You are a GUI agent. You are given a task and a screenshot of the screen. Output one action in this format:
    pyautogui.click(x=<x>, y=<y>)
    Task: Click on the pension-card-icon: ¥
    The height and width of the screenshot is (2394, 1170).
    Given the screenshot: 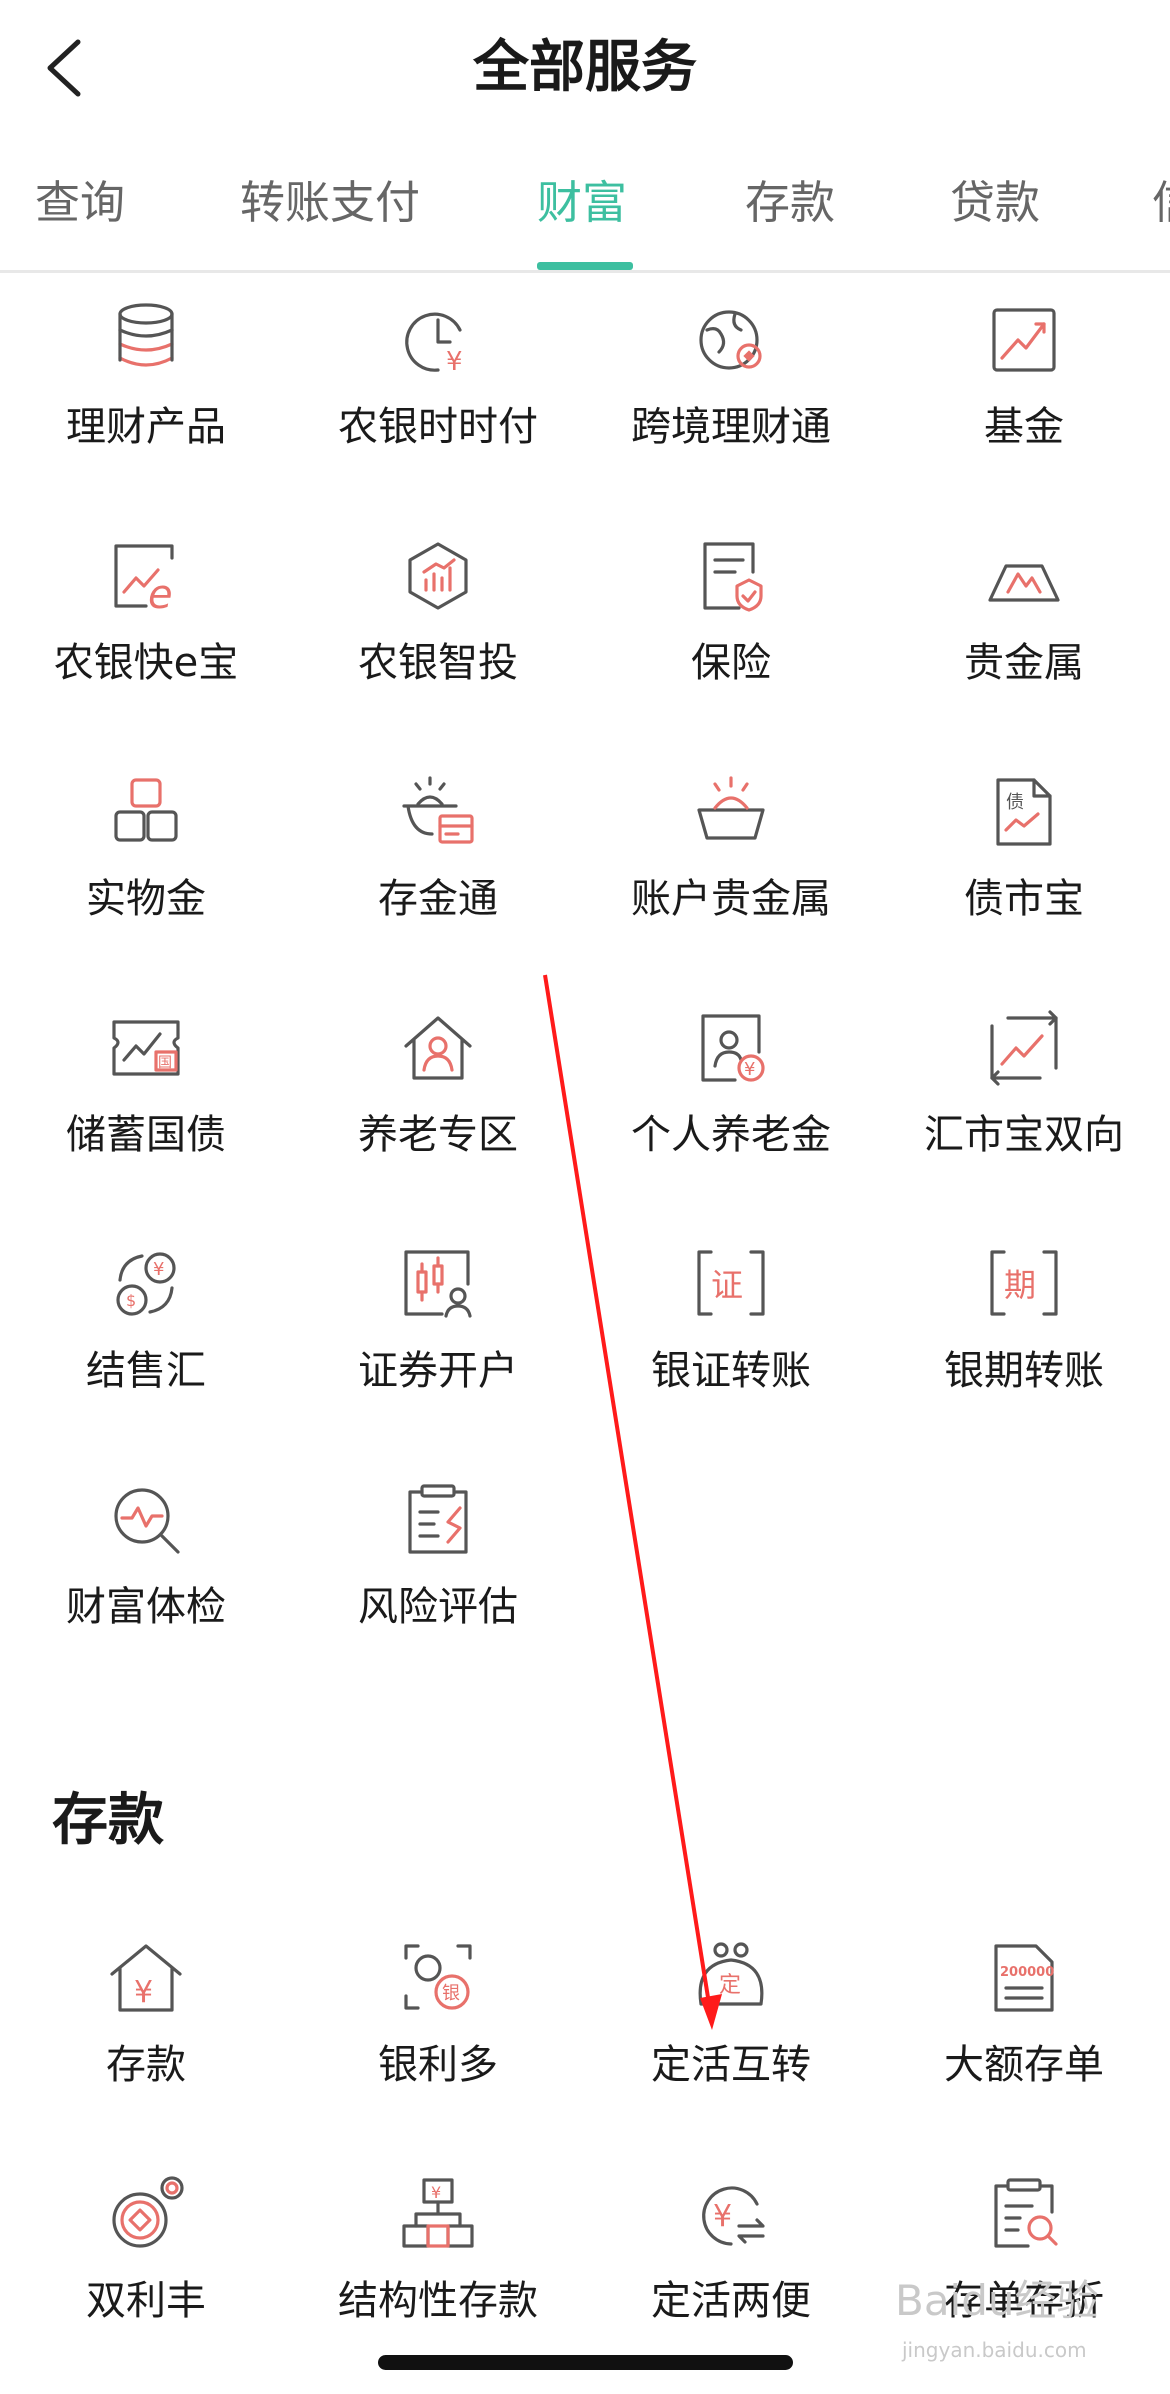 What is the action you would take?
    pyautogui.click(x=733, y=1048)
    